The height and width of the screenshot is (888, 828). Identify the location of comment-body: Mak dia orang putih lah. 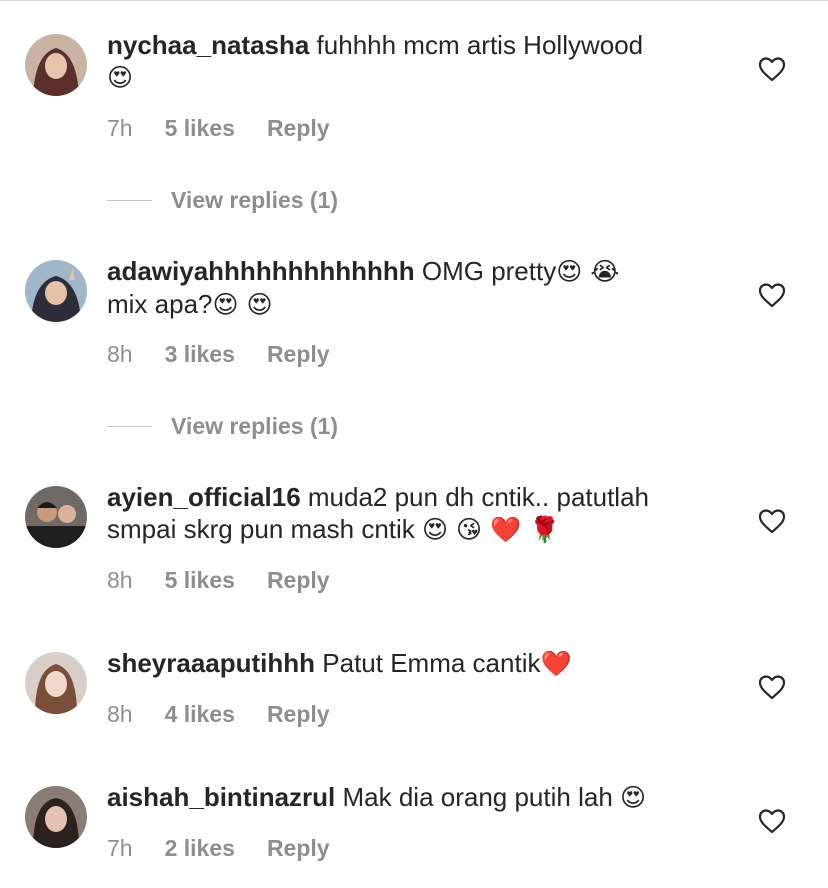
(477, 797).